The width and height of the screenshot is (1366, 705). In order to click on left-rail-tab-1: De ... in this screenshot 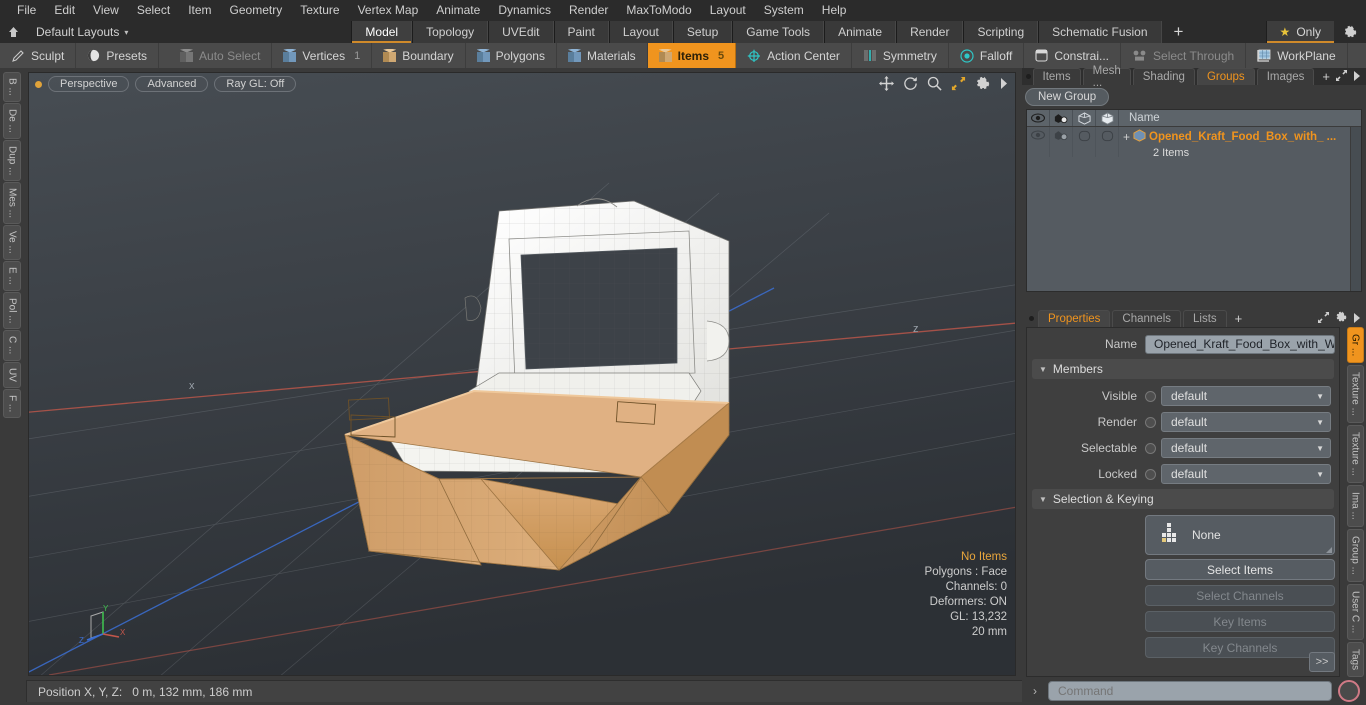, I will do `click(12, 120)`.